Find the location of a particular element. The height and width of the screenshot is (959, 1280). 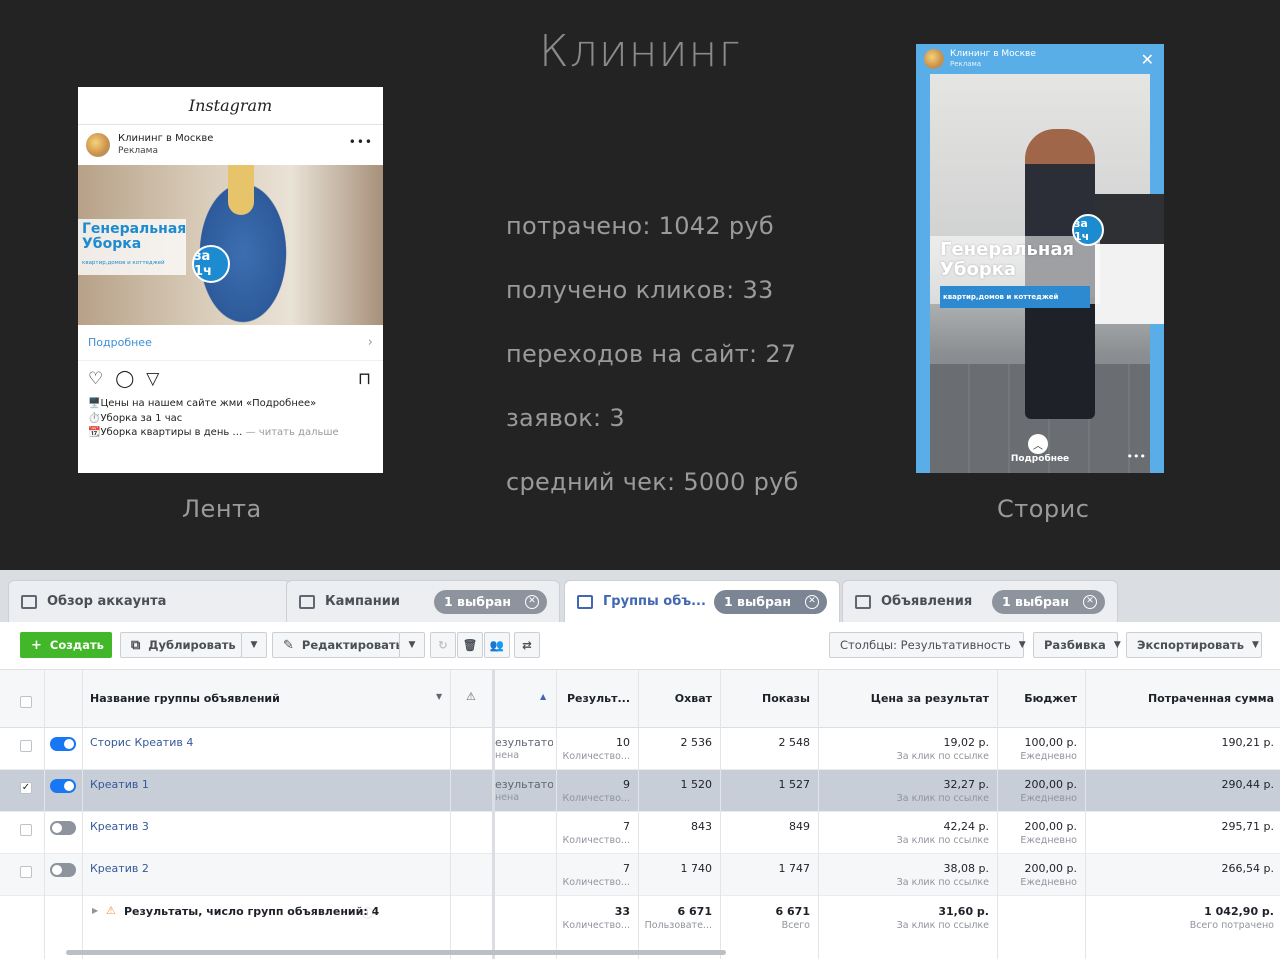

edit-button: ✎ Редактировать is located at coordinates (337, 645).